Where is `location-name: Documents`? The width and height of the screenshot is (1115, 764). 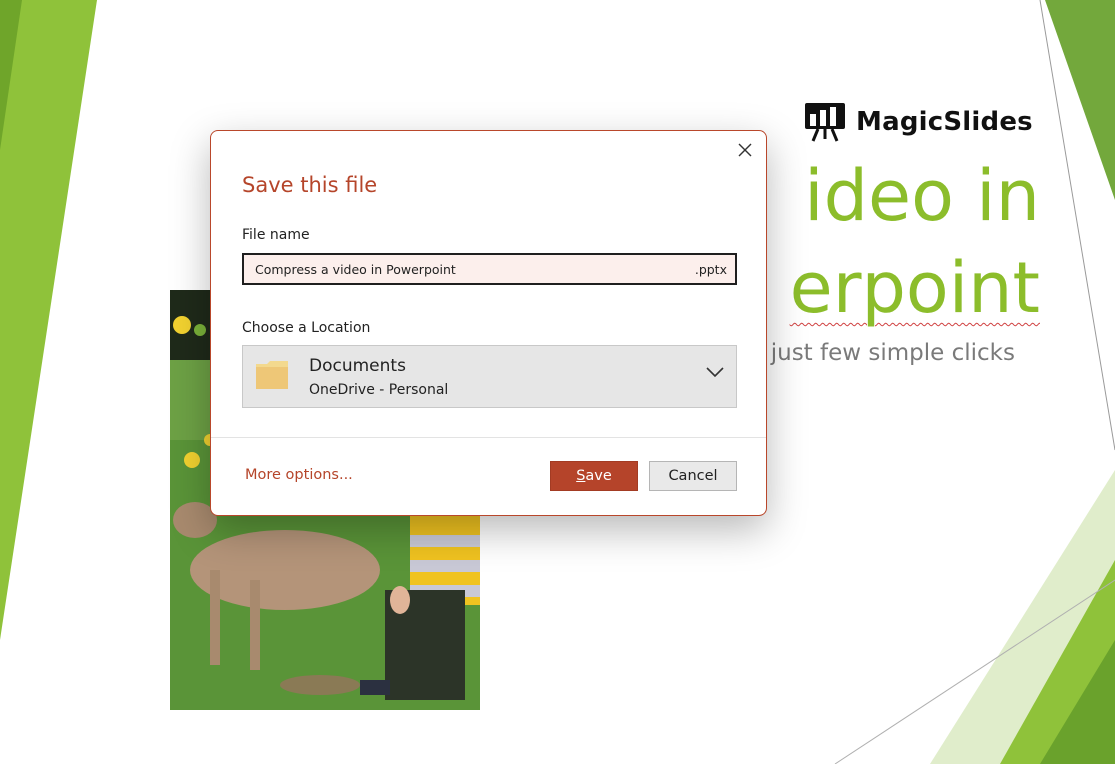
location-name: Documents is located at coordinates (357, 366).